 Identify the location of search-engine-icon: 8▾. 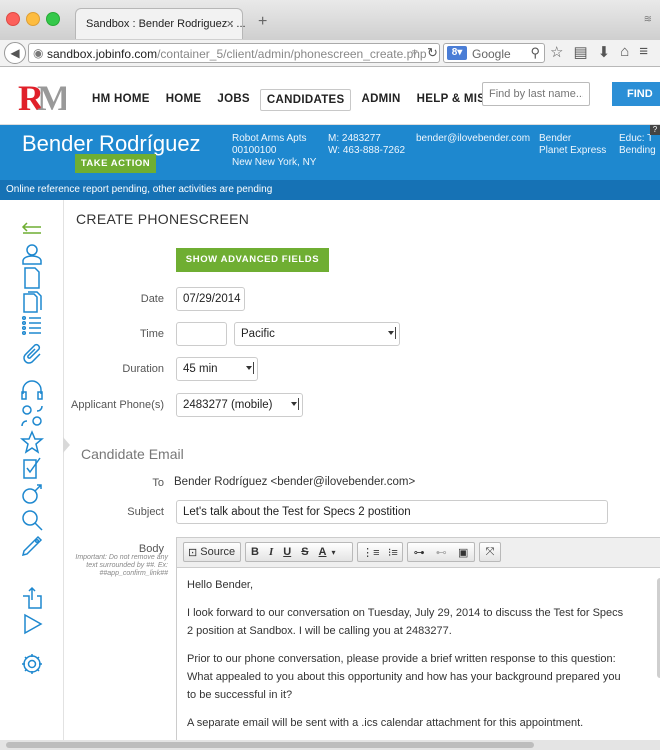
(457, 53).